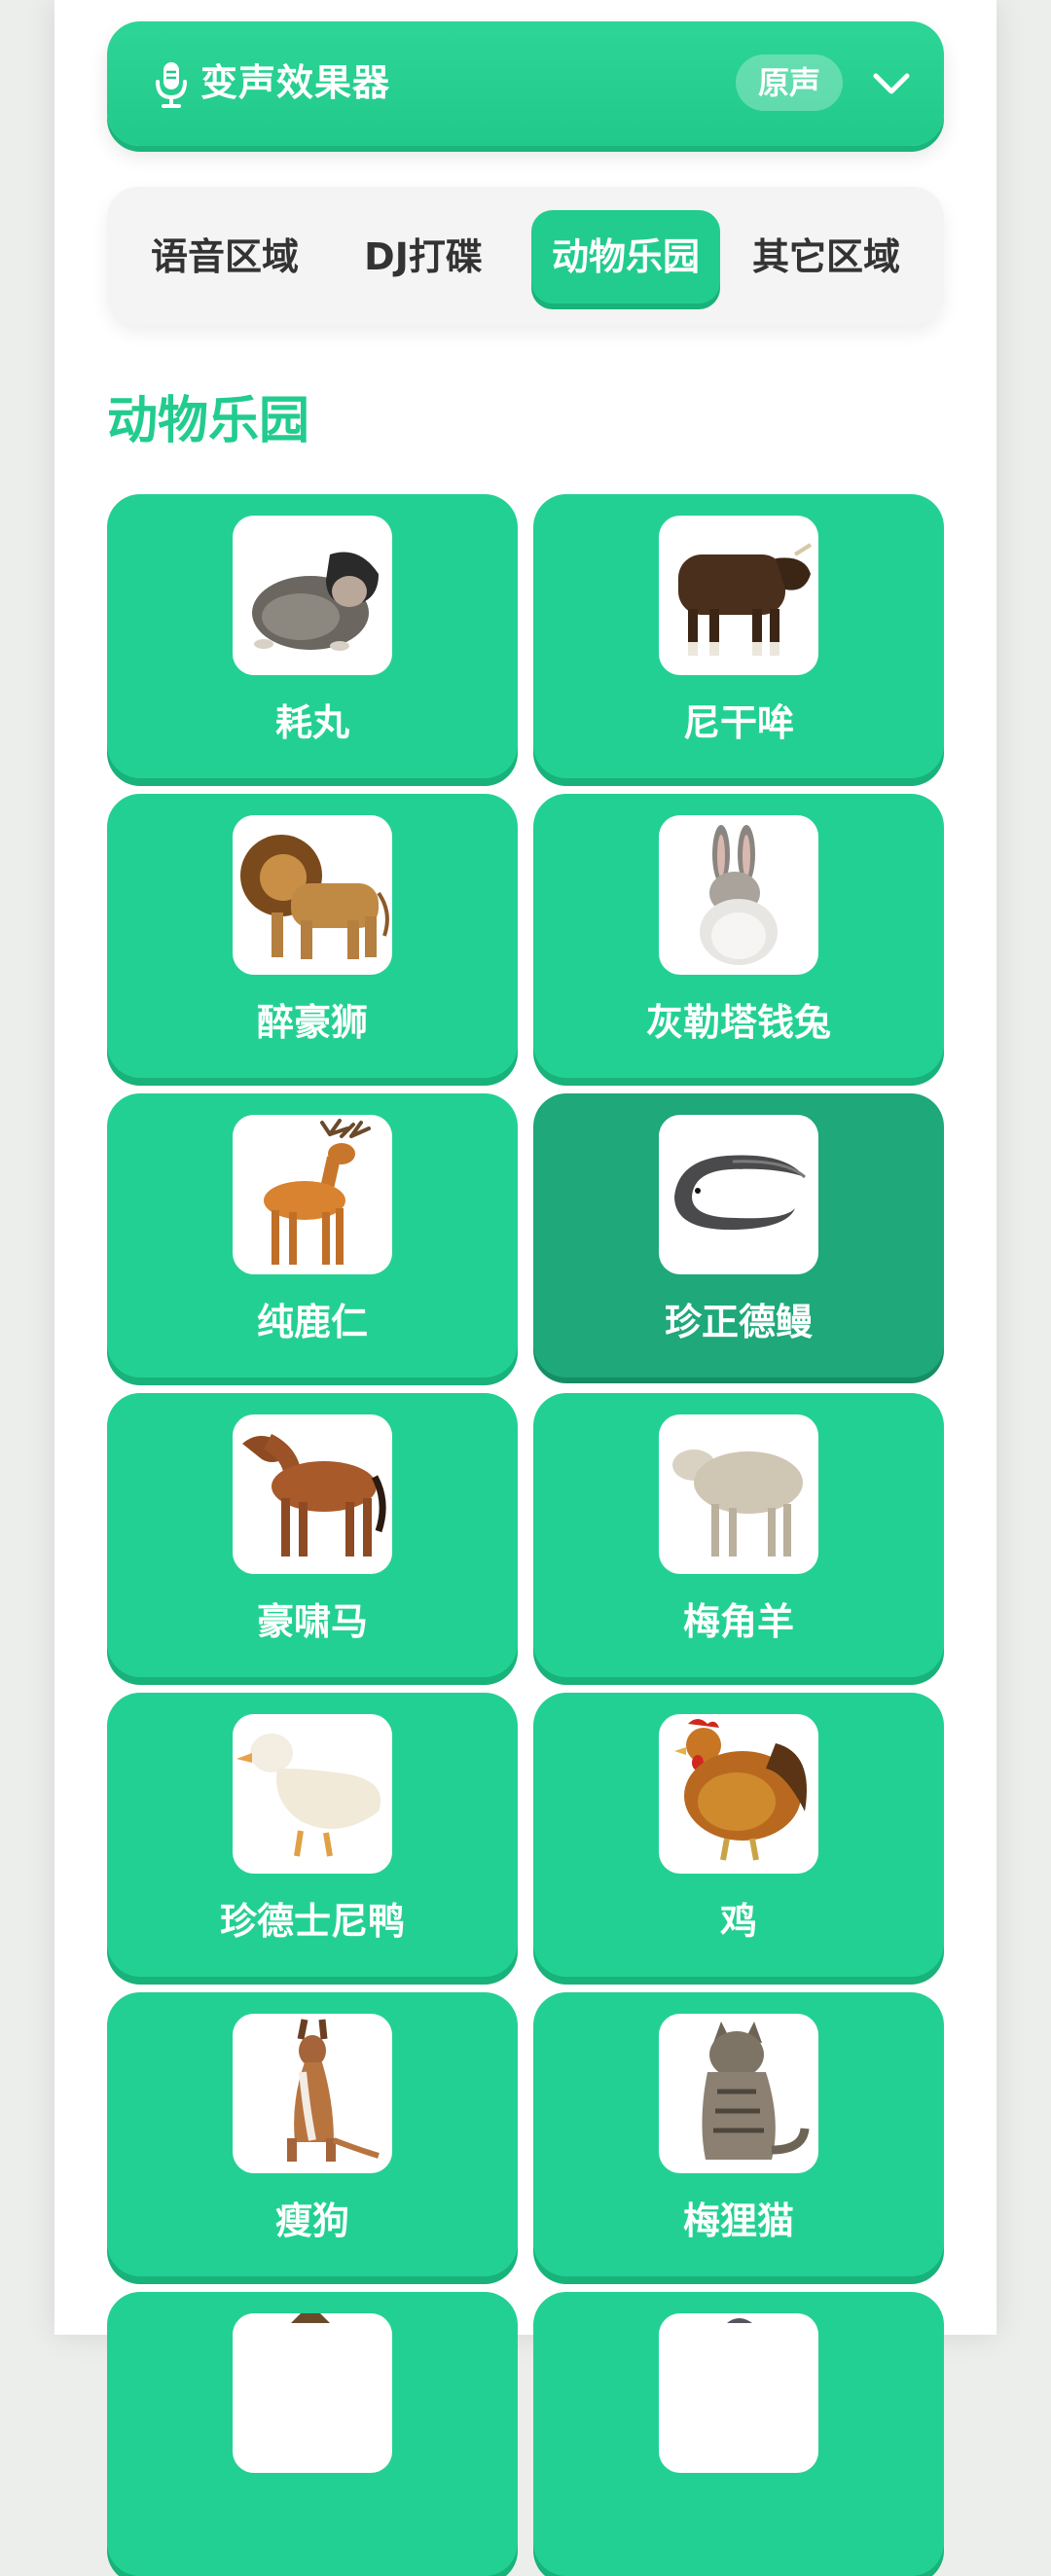 This screenshot has height=2576, width=1051. What do you see at coordinates (789, 82) in the screenshot?
I see `current-effect-badge: 原声` at bounding box center [789, 82].